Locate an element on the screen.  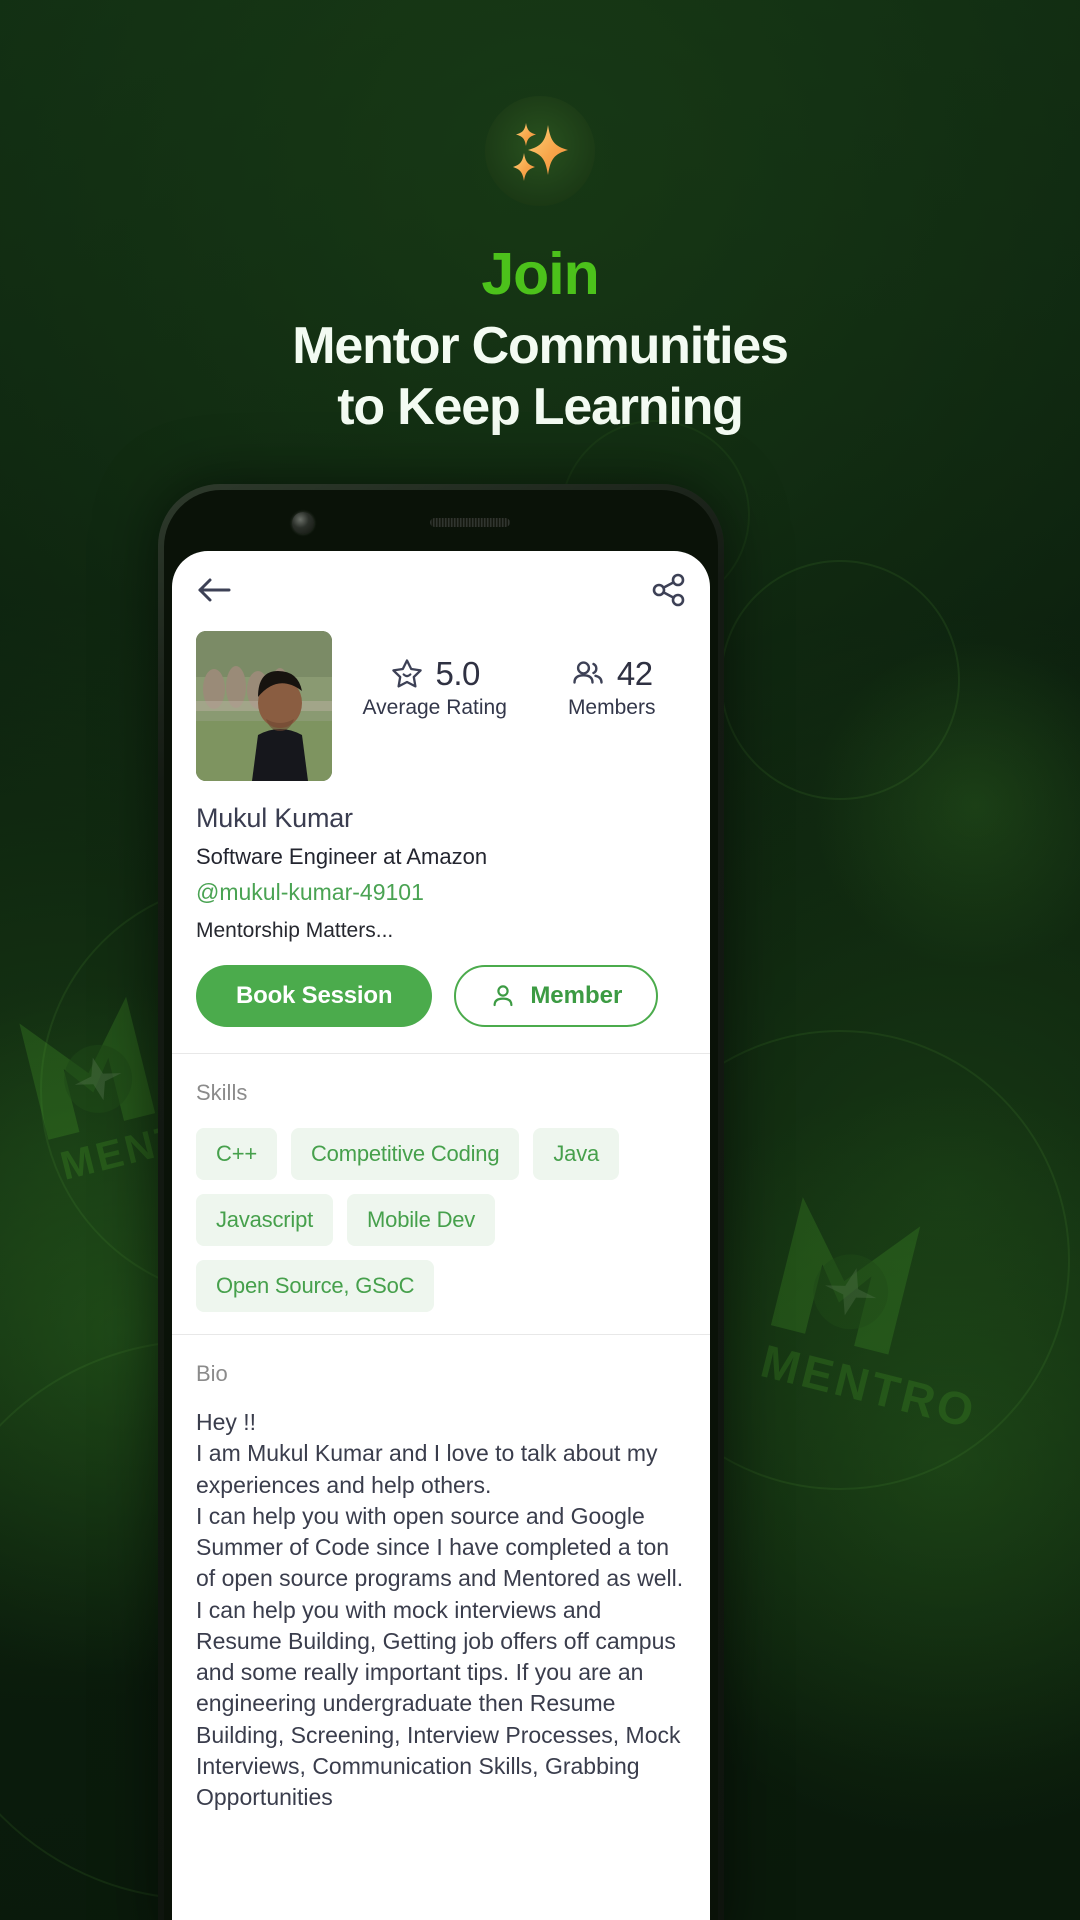
profile-name: Mukul Kumar is located at coordinates (274, 818).